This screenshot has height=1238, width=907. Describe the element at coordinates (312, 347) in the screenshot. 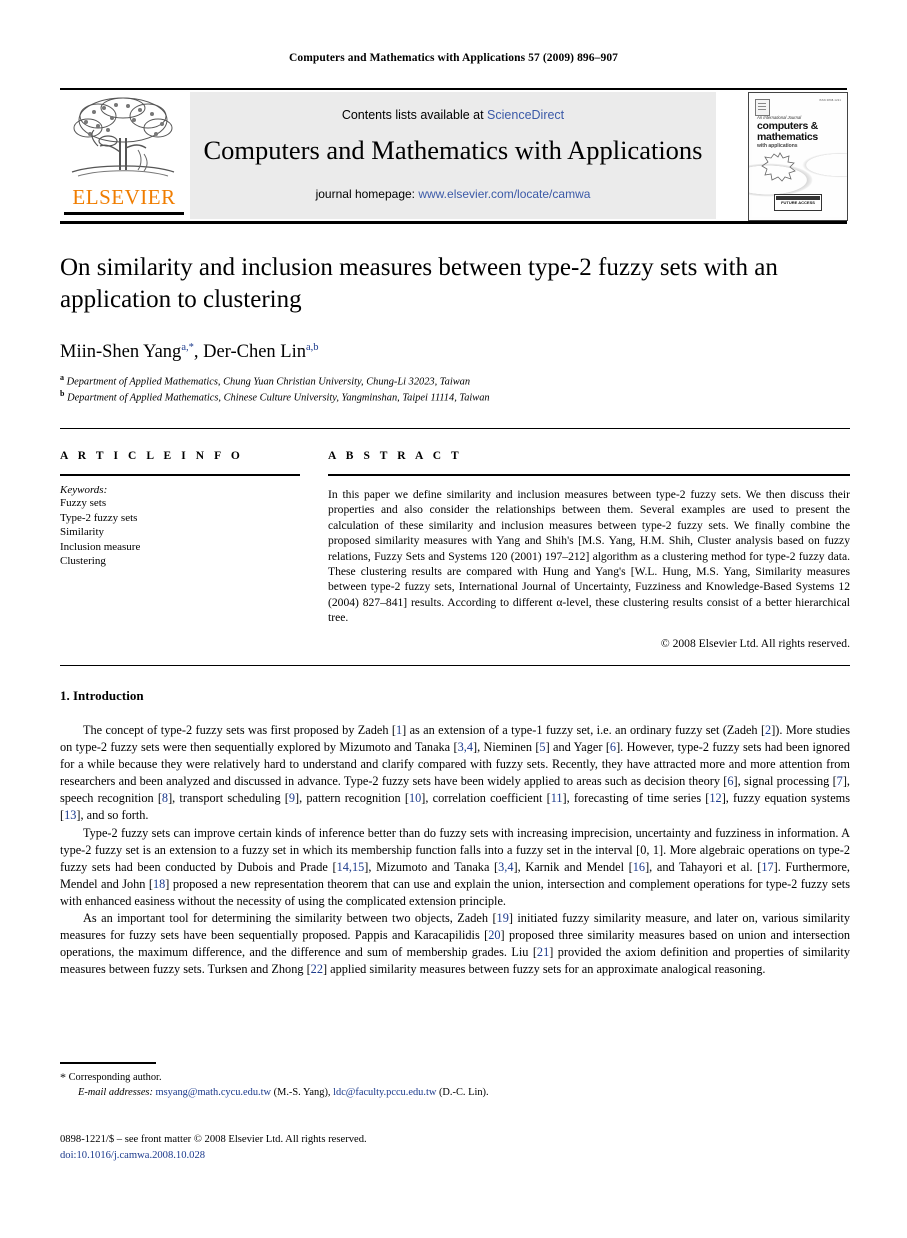

I see `author-marks-2: a,b` at that location.